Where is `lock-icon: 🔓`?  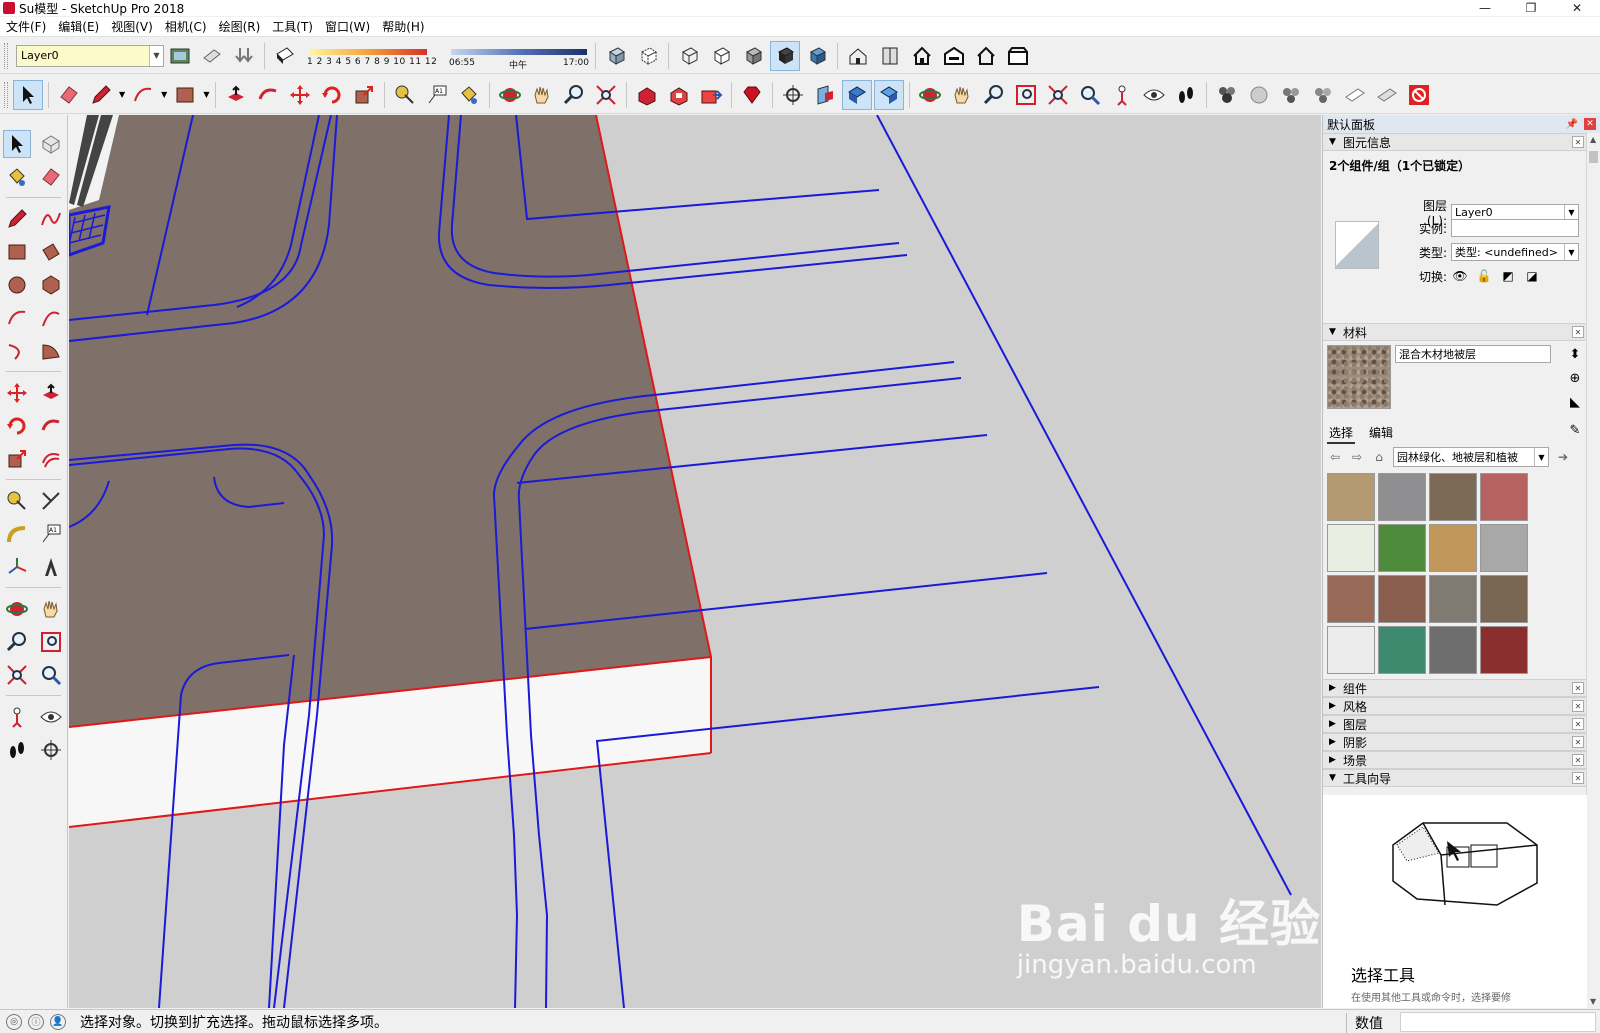
lock-icon: 🔓 is located at coordinates (1484, 276).